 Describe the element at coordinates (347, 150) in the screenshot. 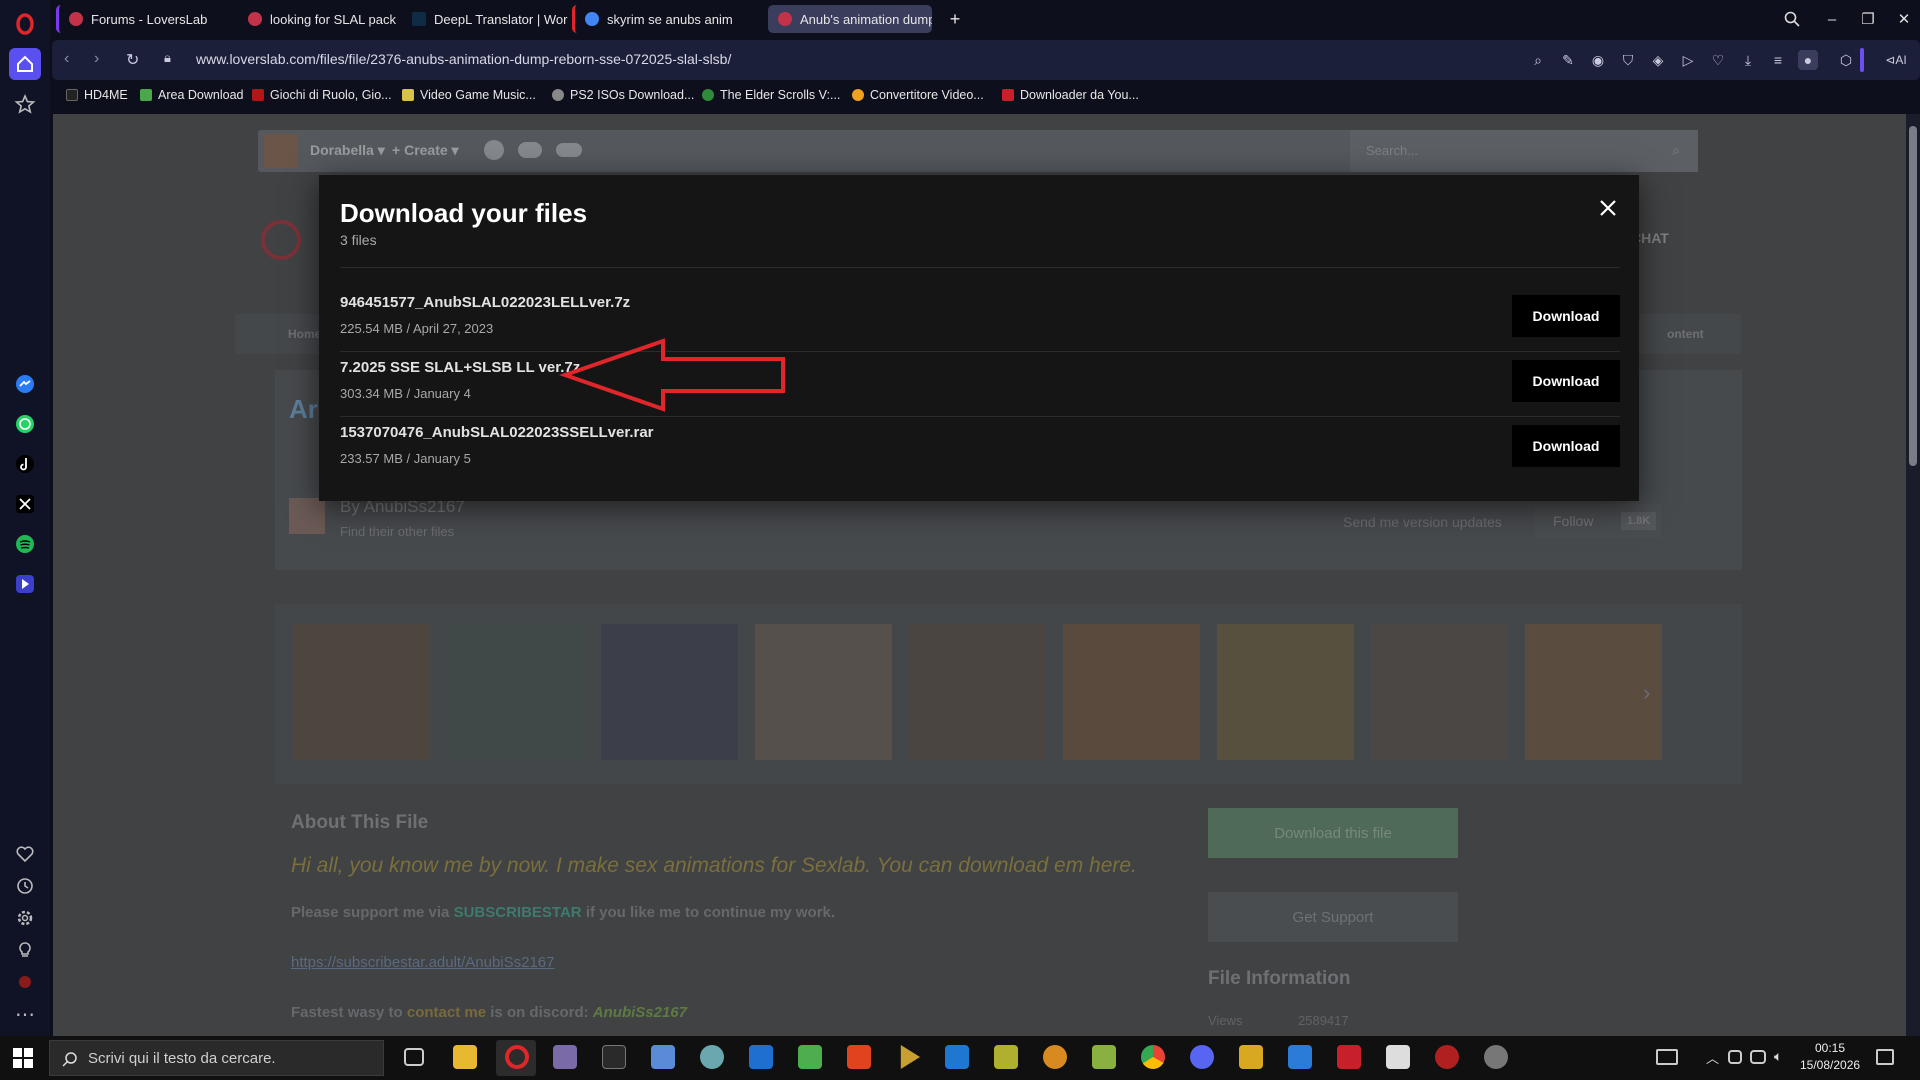

I see `user-menu: Dorabella ▾` at that location.